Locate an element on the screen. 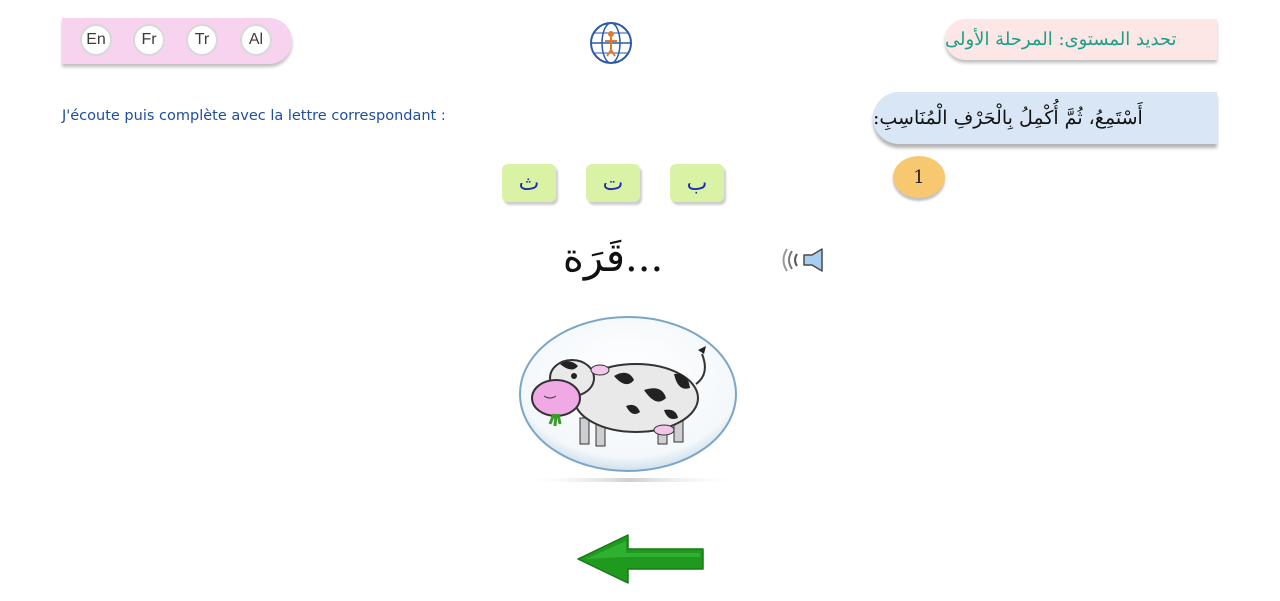 The image size is (1280, 601). exercise-number-badge: 1 is located at coordinates (919, 177).